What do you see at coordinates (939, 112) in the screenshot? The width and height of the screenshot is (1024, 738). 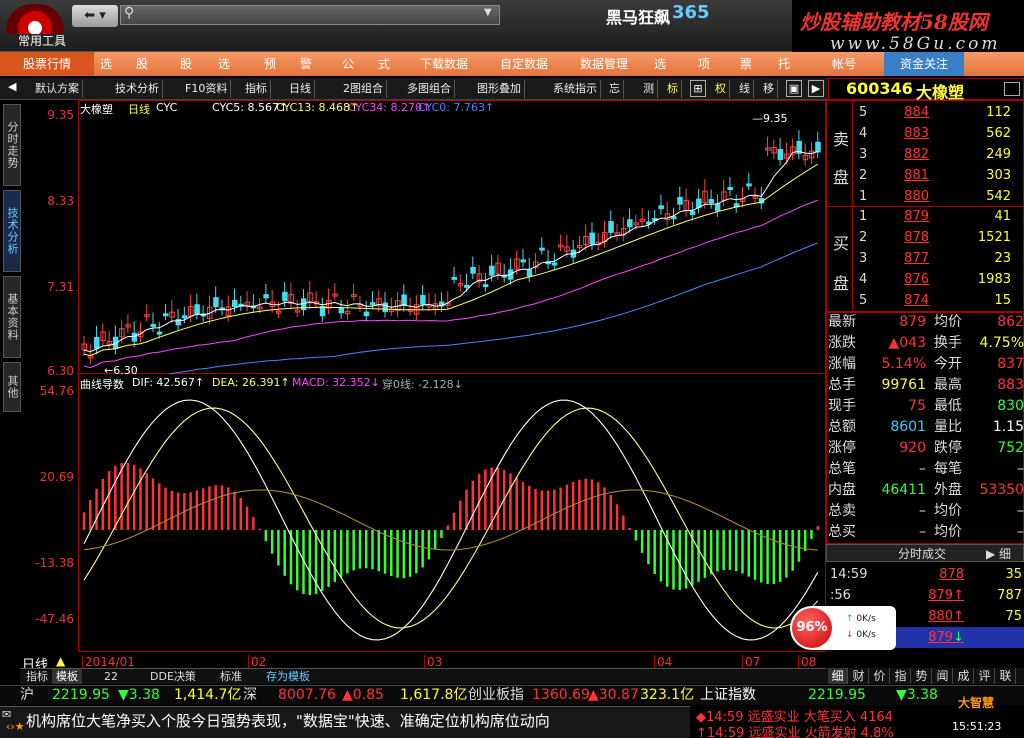 I see `sell-order-row: 5 884 112` at bounding box center [939, 112].